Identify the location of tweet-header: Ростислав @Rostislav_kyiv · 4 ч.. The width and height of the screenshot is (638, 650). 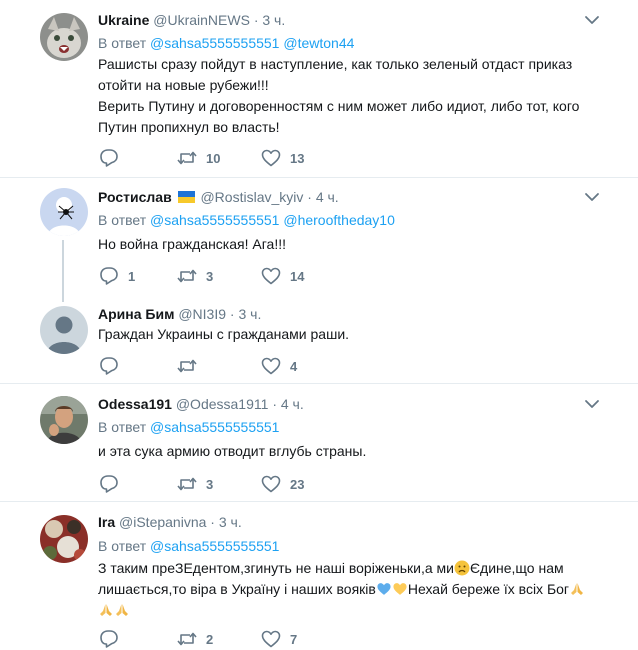
(218, 197).